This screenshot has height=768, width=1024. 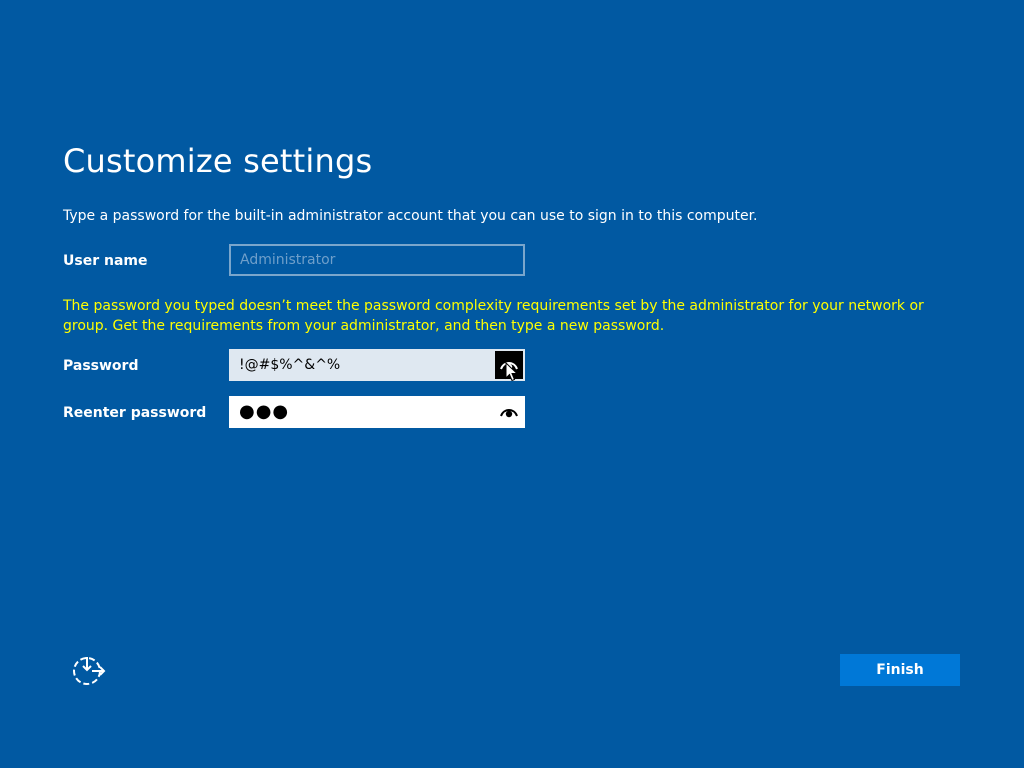 I want to click on username-label: User name, so click(x=105, y=261).